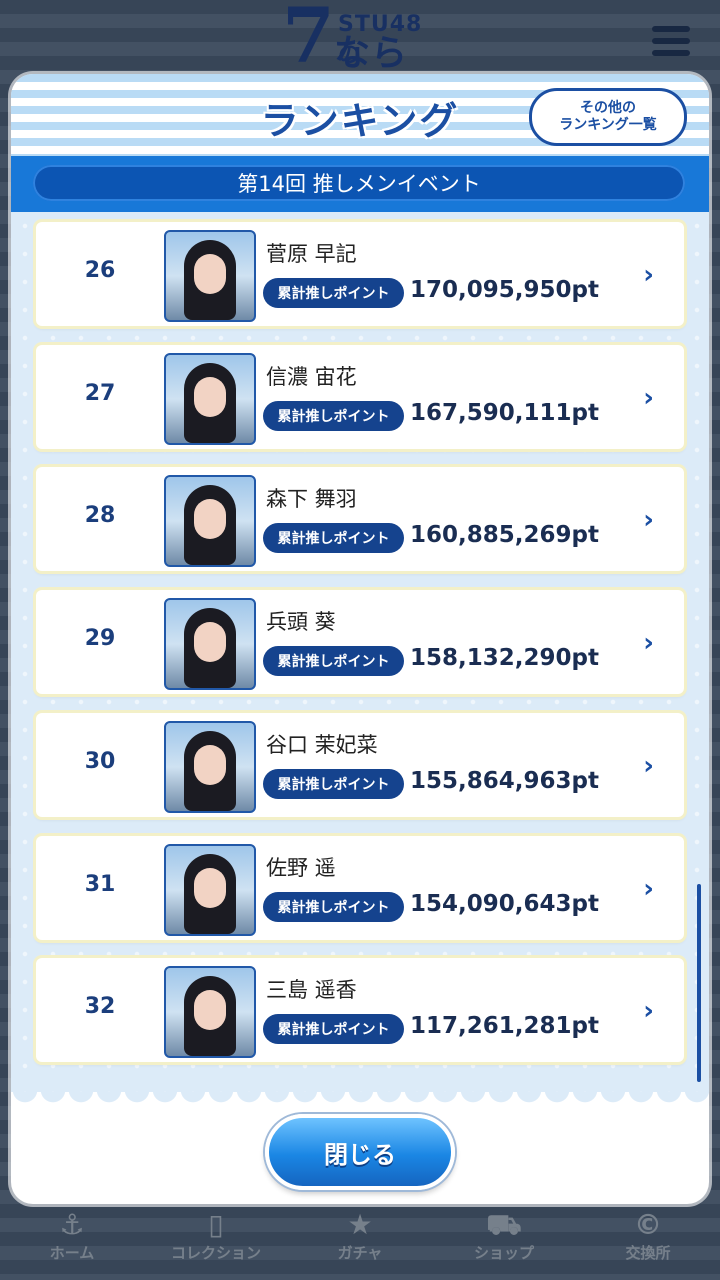 The height and width of the screenshot is (1280, 720). What do you see at coordinates (504, 781) in the screenshot?
I see `points-value: 155,864,963pt` at bounding box center [504, 781].